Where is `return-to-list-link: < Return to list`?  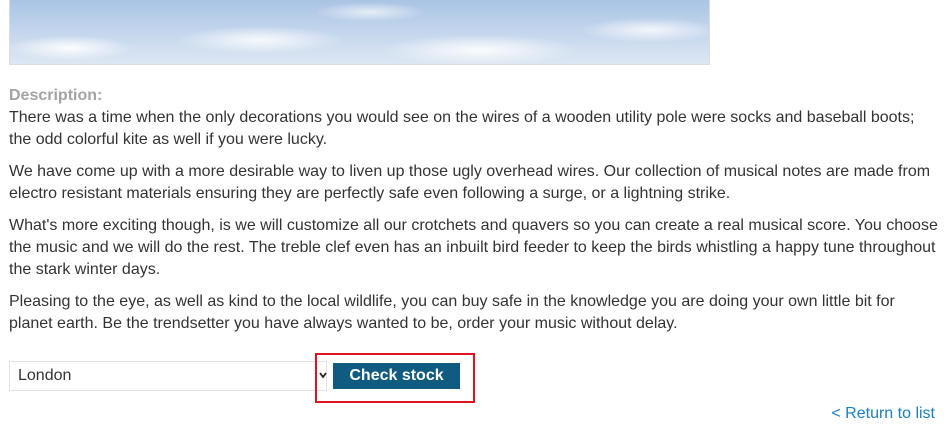
return-to-list-link: < Return to list is located at coordinates (883, 414).